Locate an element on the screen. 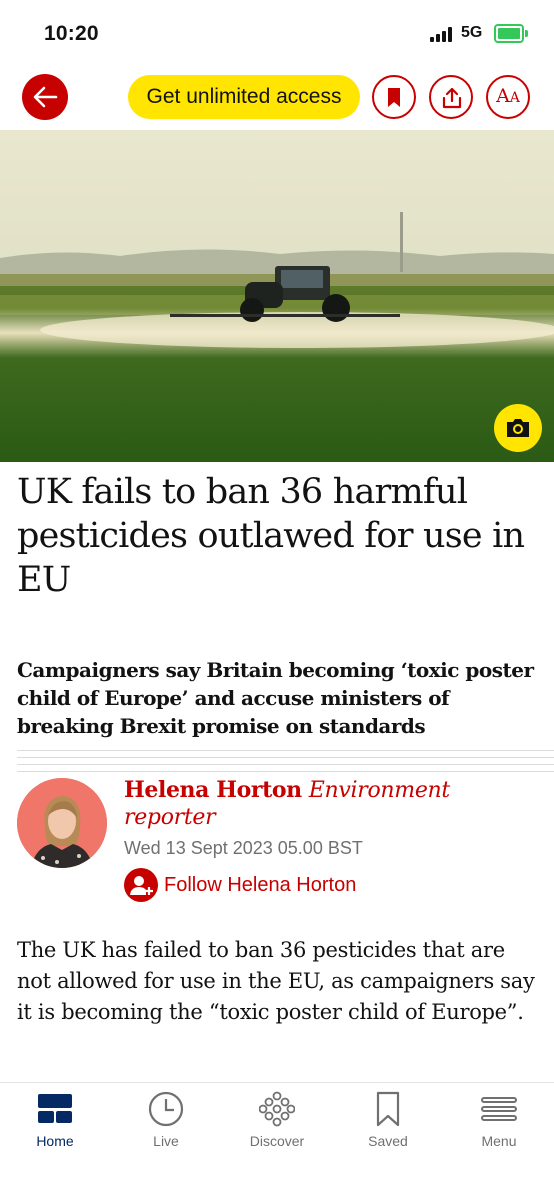 The width and height of the screenshot is (554, 1201). back-button is located at coordinates (45, 97).